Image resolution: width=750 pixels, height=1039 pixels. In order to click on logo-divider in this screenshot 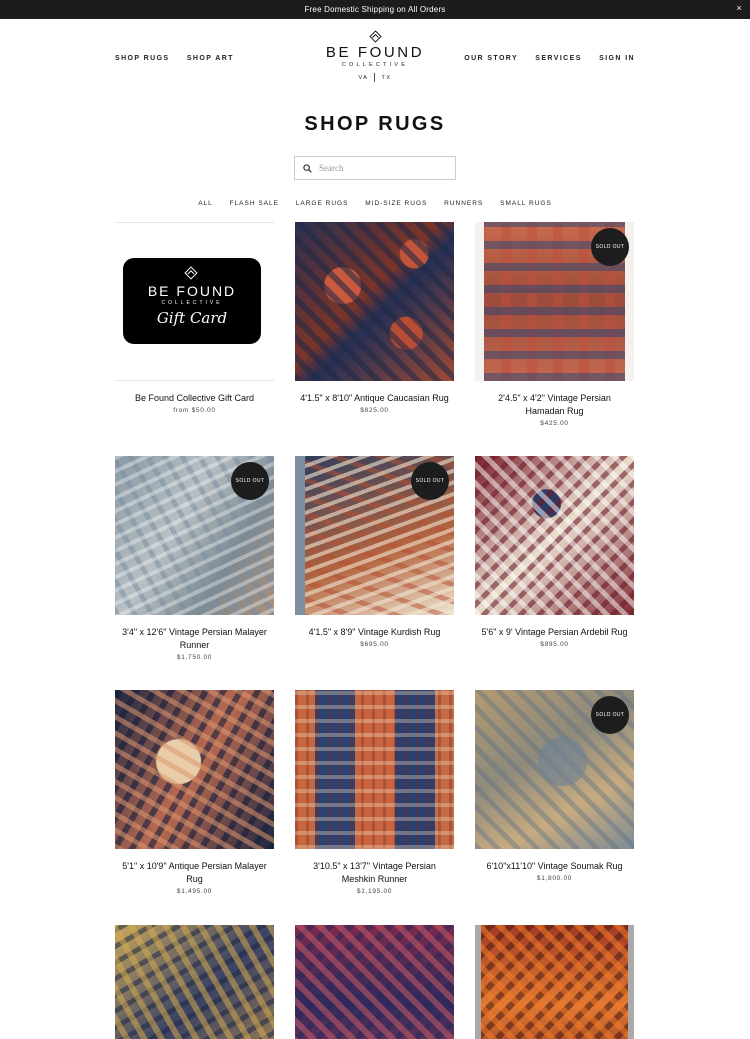, I will do `click(375, 77)`.